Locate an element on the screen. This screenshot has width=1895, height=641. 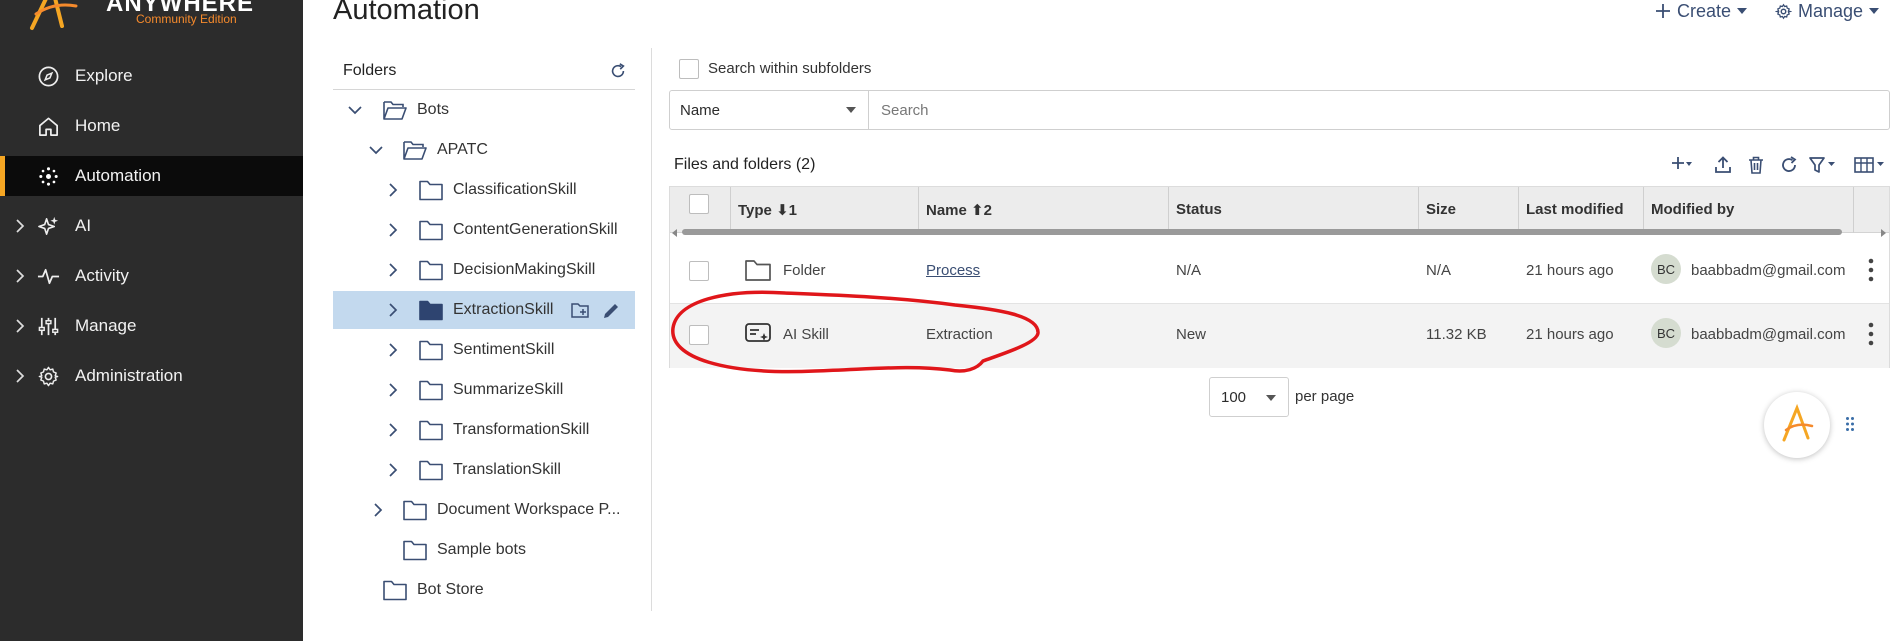
column-header-type: Type ⬇1 is located at coordinates (767, 210).